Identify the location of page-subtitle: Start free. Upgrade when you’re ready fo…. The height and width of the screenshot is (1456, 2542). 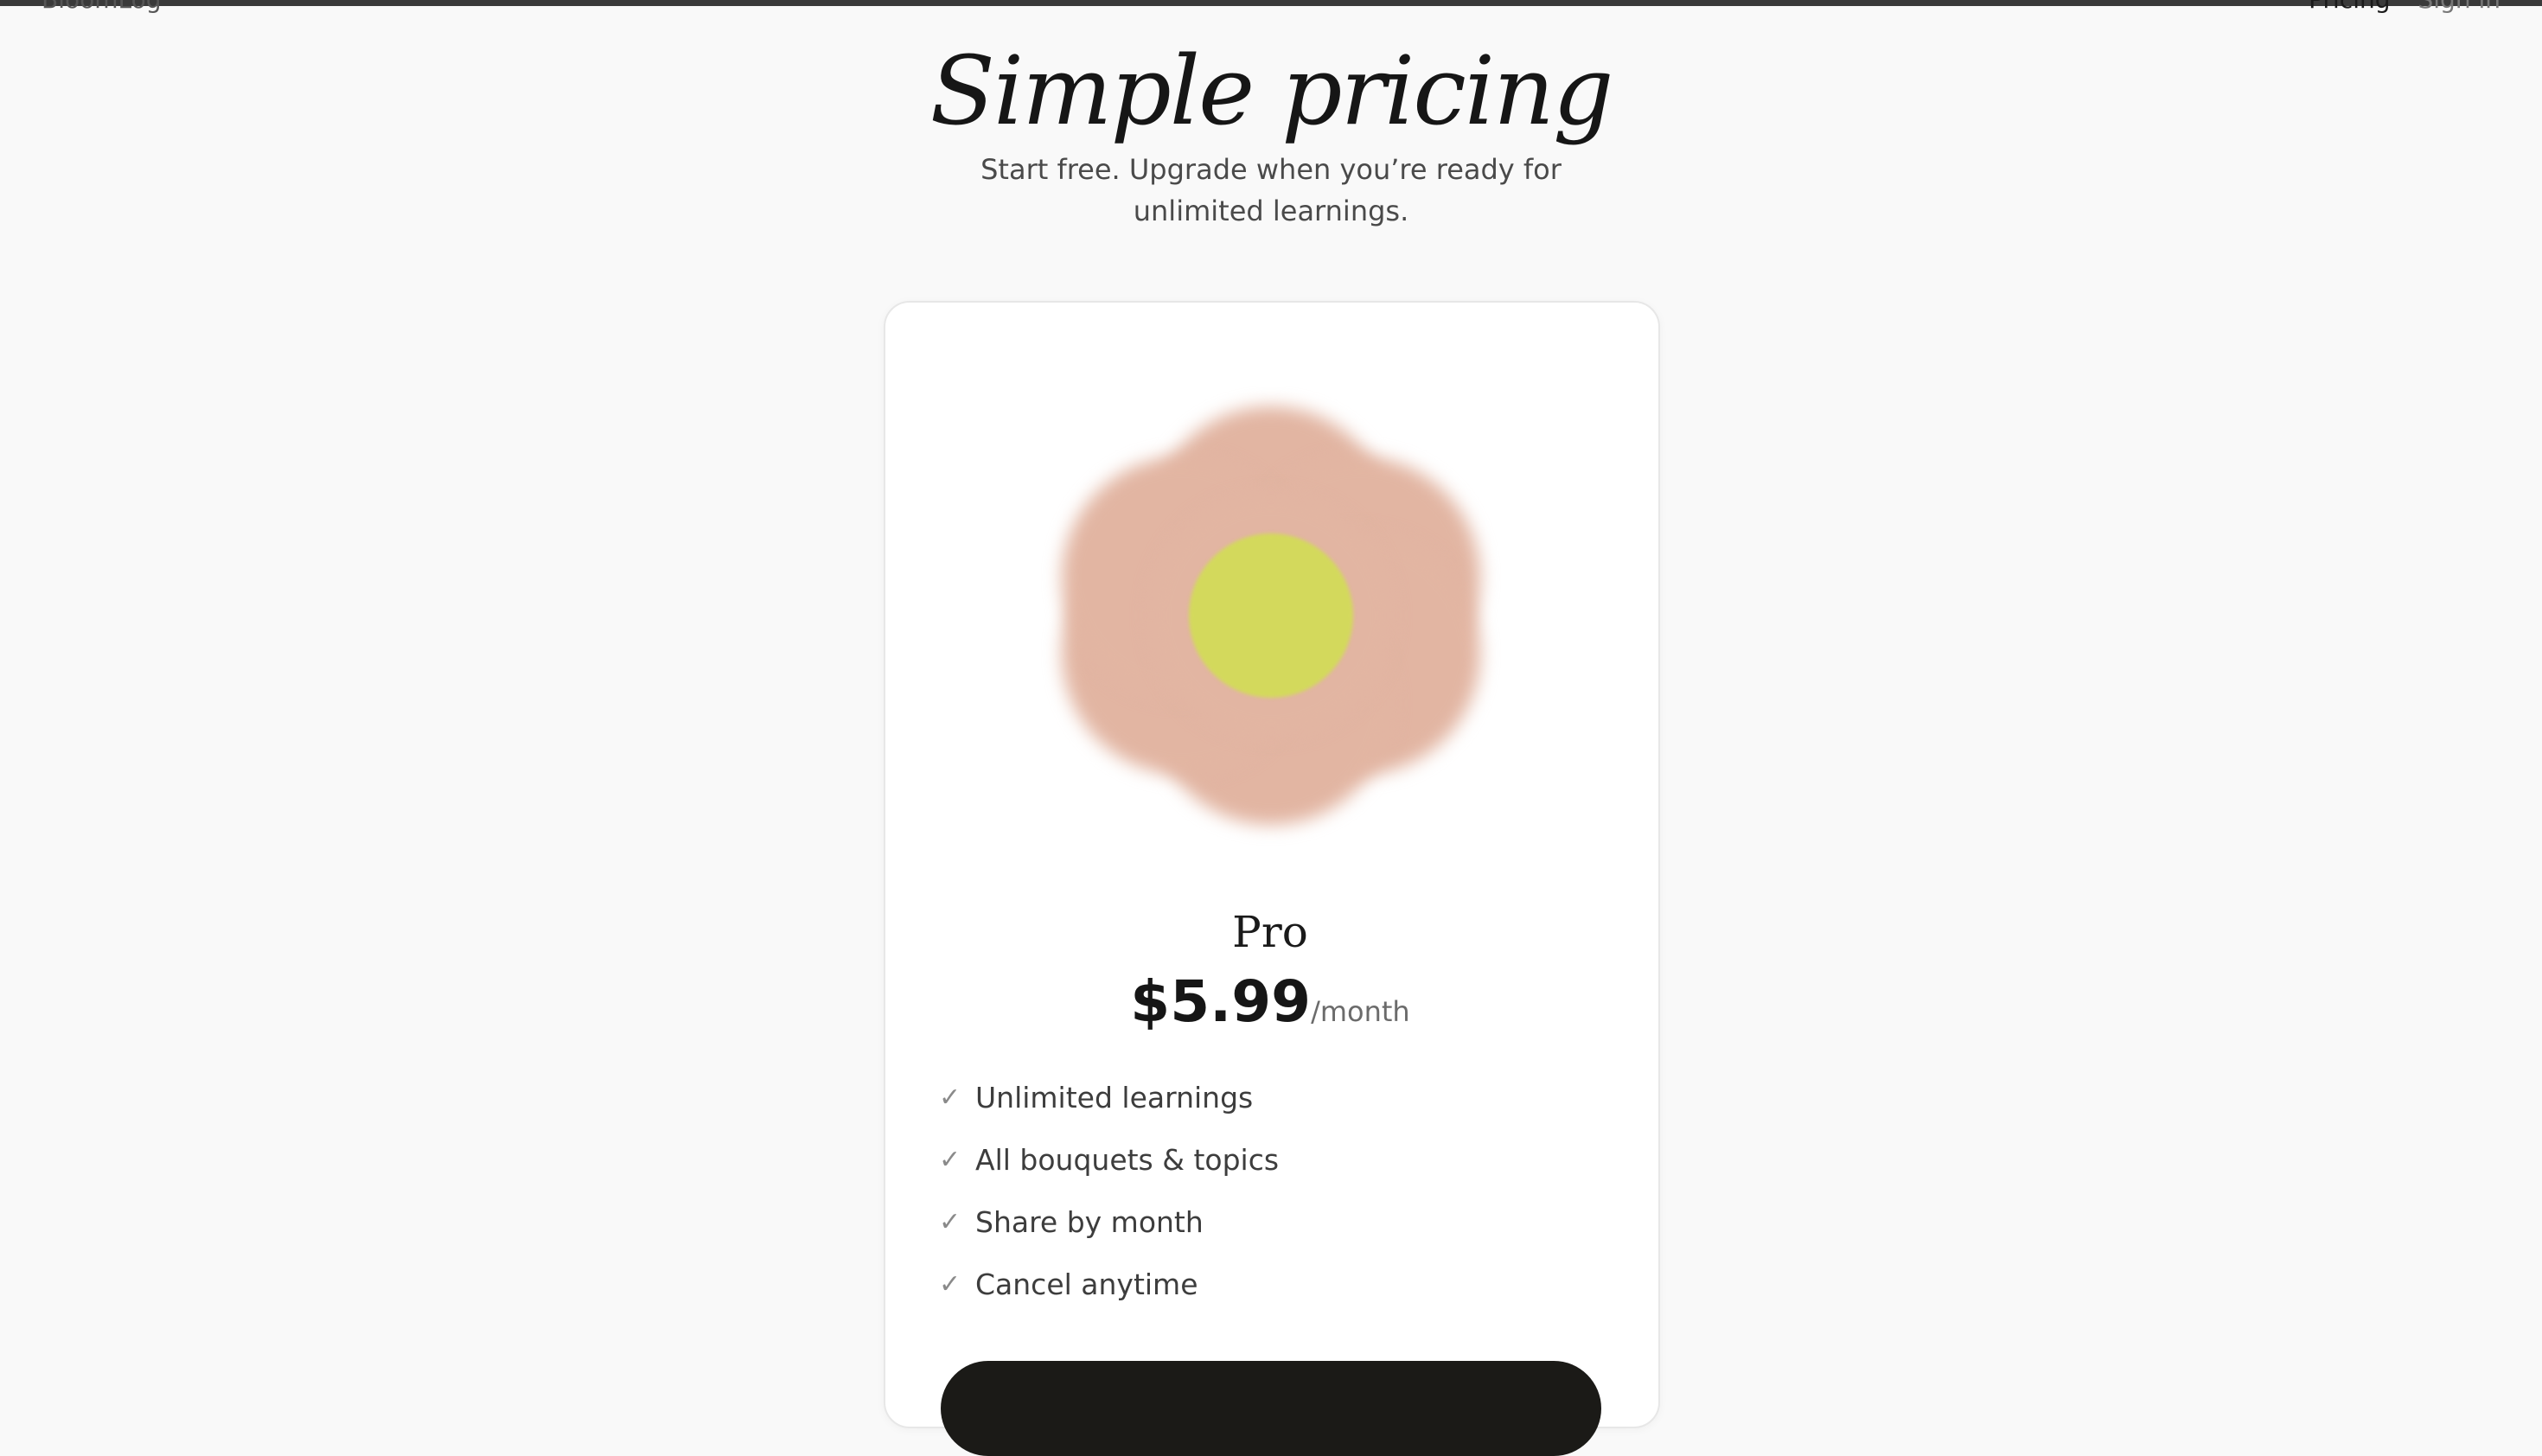
(1271, 190).